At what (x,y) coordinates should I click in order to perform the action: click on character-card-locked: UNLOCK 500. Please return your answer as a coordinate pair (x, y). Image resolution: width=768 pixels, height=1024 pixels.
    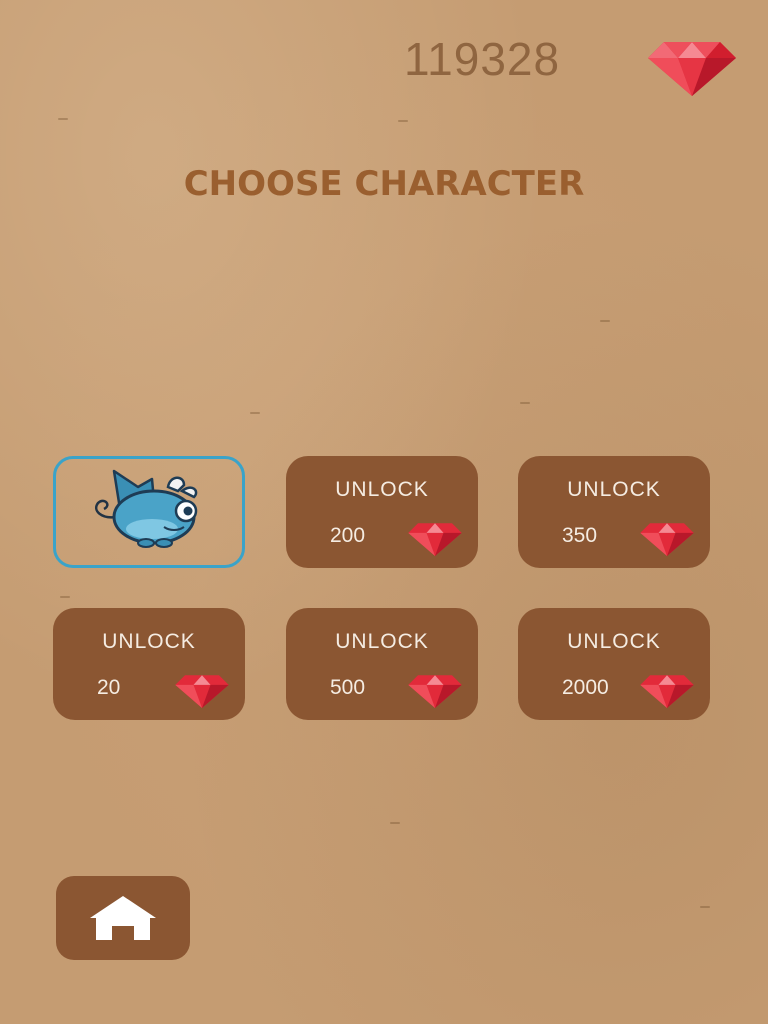
    Looking at the image, I should click on (382, 664).